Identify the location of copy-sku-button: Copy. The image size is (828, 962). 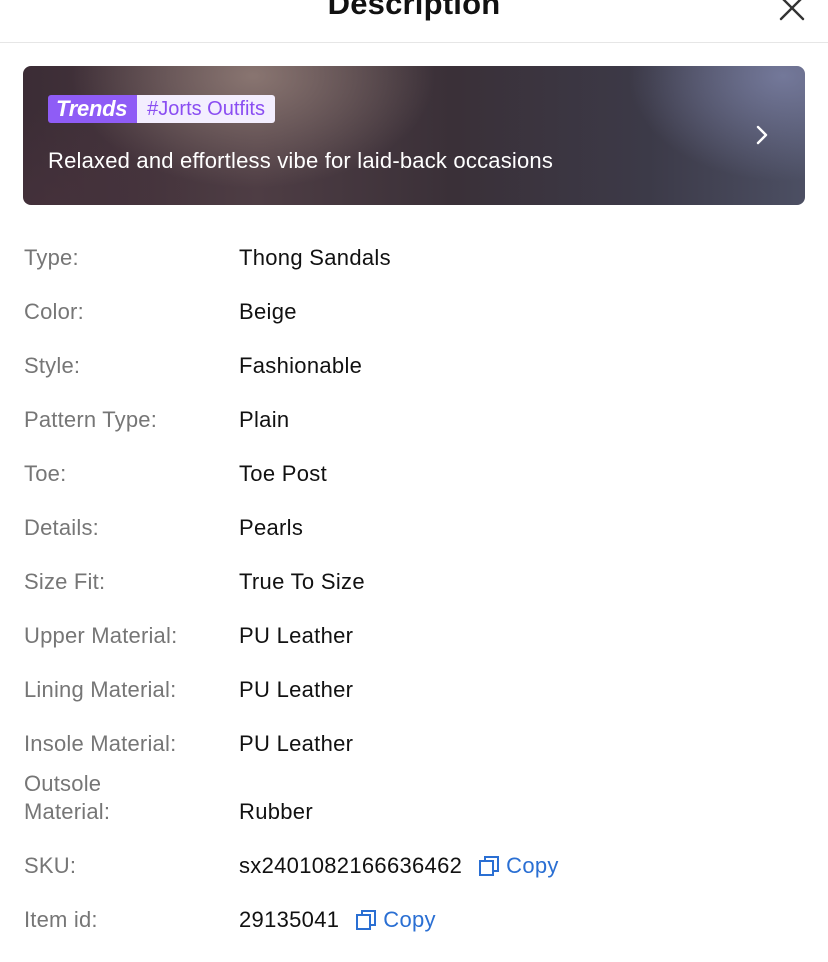
(518, 866).